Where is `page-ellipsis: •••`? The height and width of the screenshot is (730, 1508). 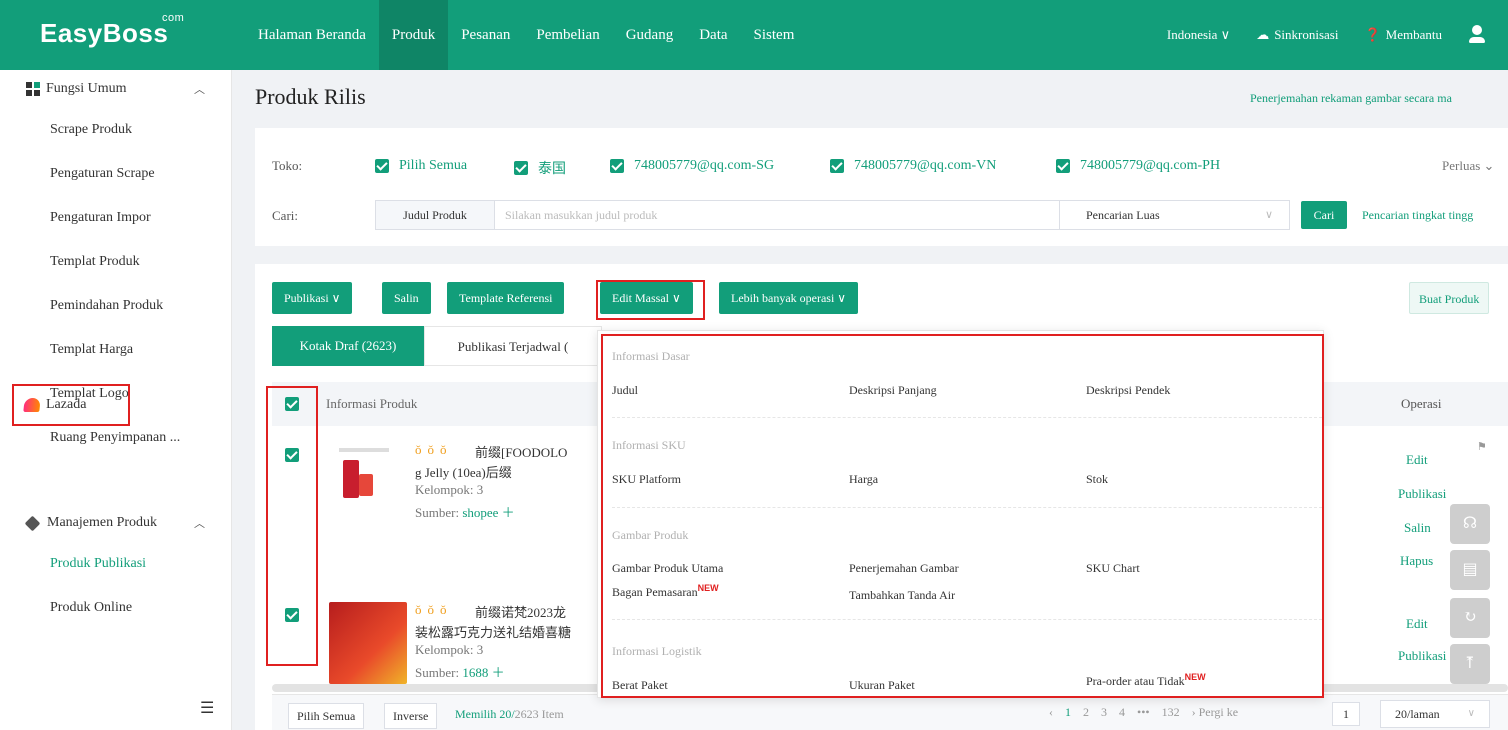
page-ellipsis: ••• is located at coordinates (1143, 712).